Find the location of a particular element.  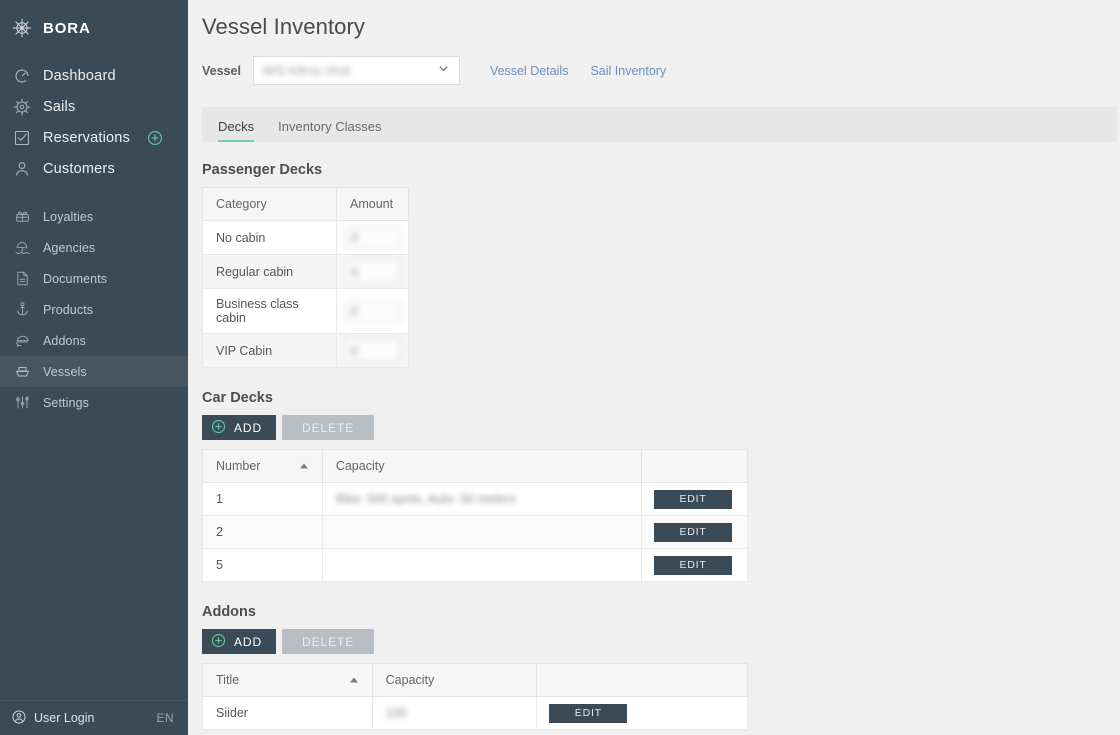

sidebar-item-label: Loyalties is located at coordinates (68, 216).